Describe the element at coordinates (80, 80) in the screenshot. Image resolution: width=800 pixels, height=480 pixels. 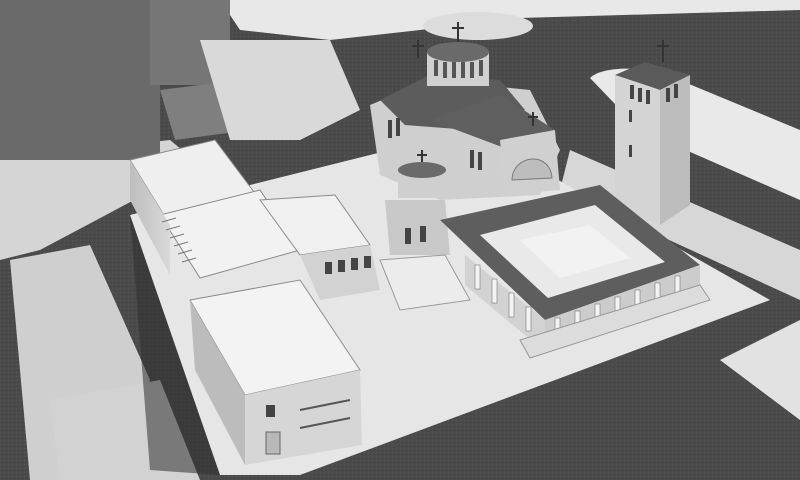
I see `tall-building` at that location.